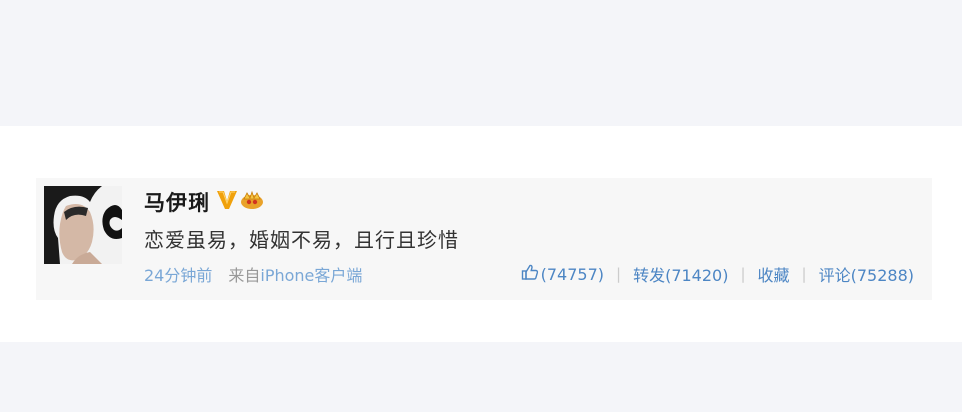  I want to click on favorite-button: 收藏, so click(774, 274).